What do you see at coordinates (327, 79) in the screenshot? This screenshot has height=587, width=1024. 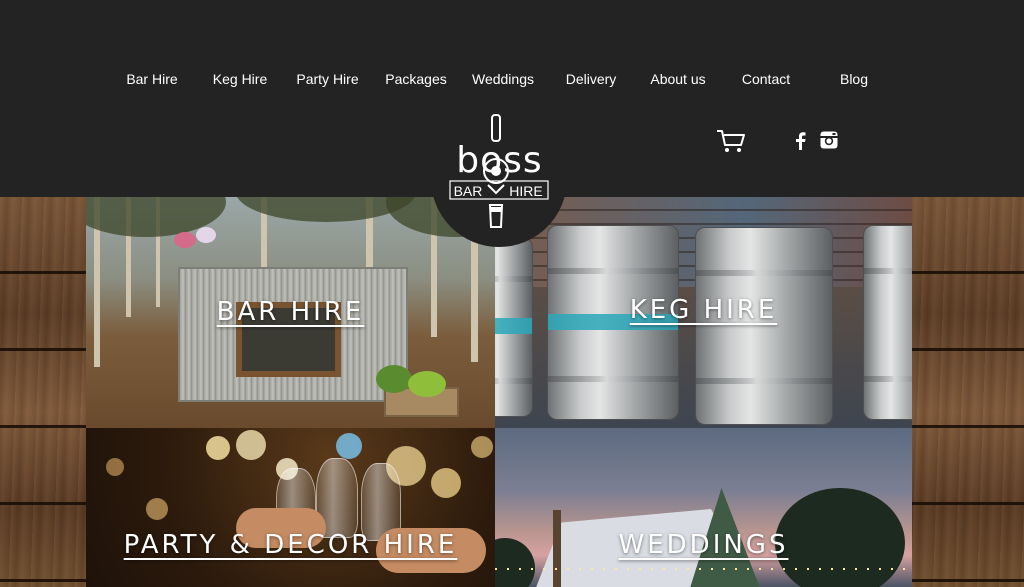 I see `nav-party-hire: Party Hire` at bounding box center [327, 79].